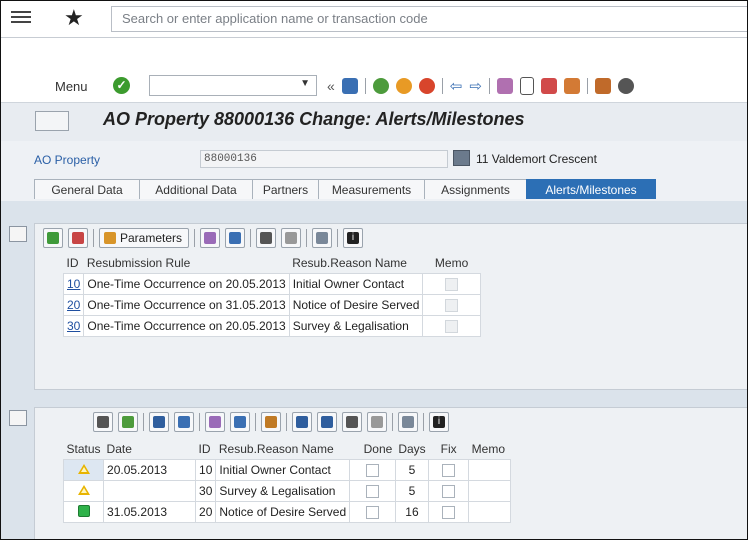  I want to click on print-icon, so click(302, 422).